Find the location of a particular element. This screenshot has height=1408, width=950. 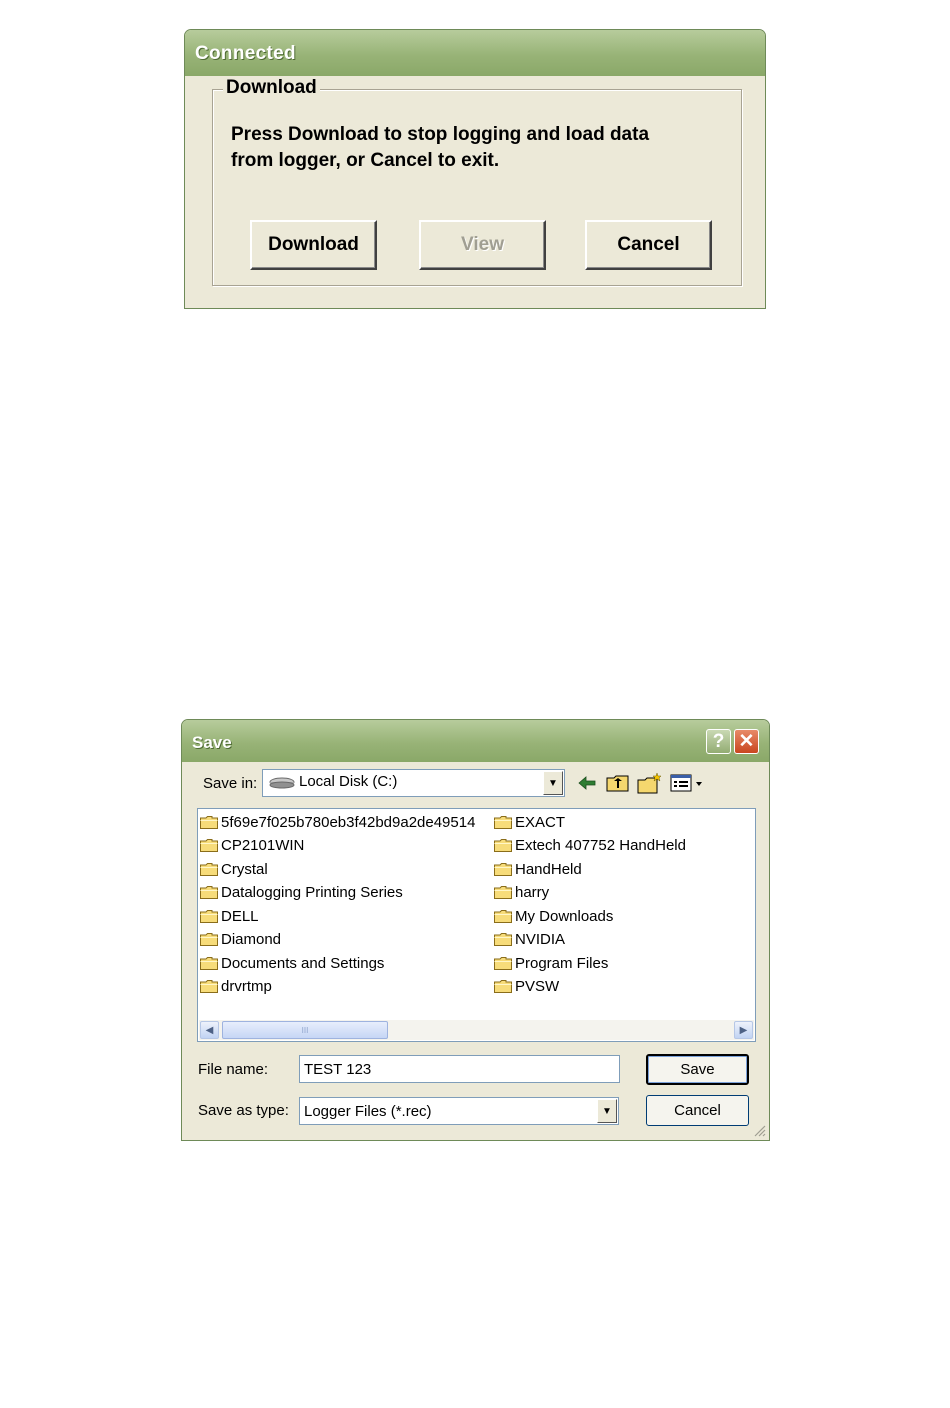

folder-item: HandHeld is located at coordinates (538, 869).